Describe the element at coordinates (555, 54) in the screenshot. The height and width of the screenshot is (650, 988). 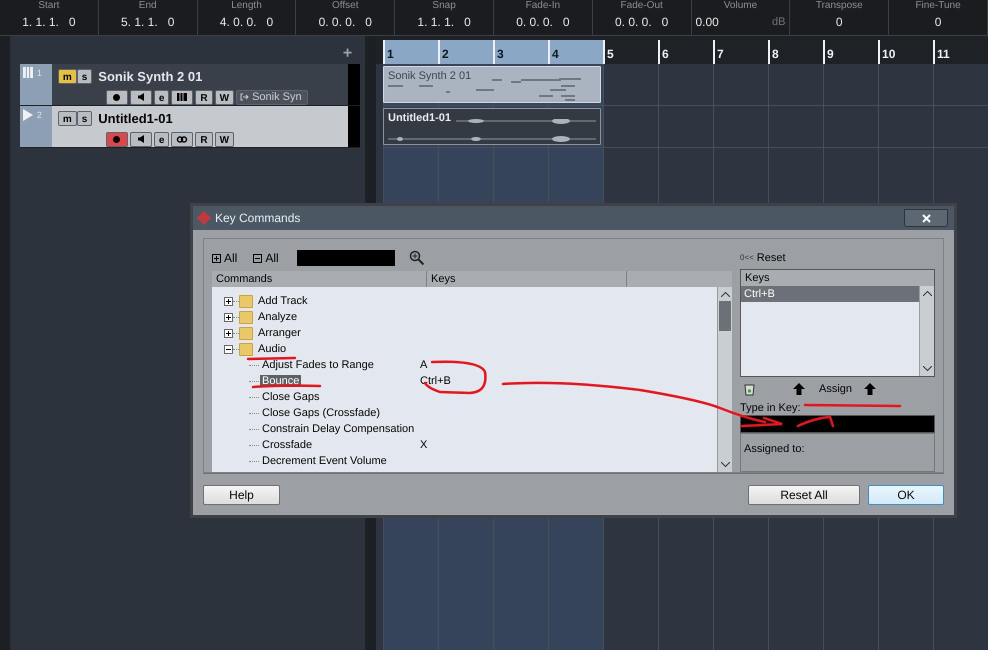
I see `bar-number: 4` at that location.